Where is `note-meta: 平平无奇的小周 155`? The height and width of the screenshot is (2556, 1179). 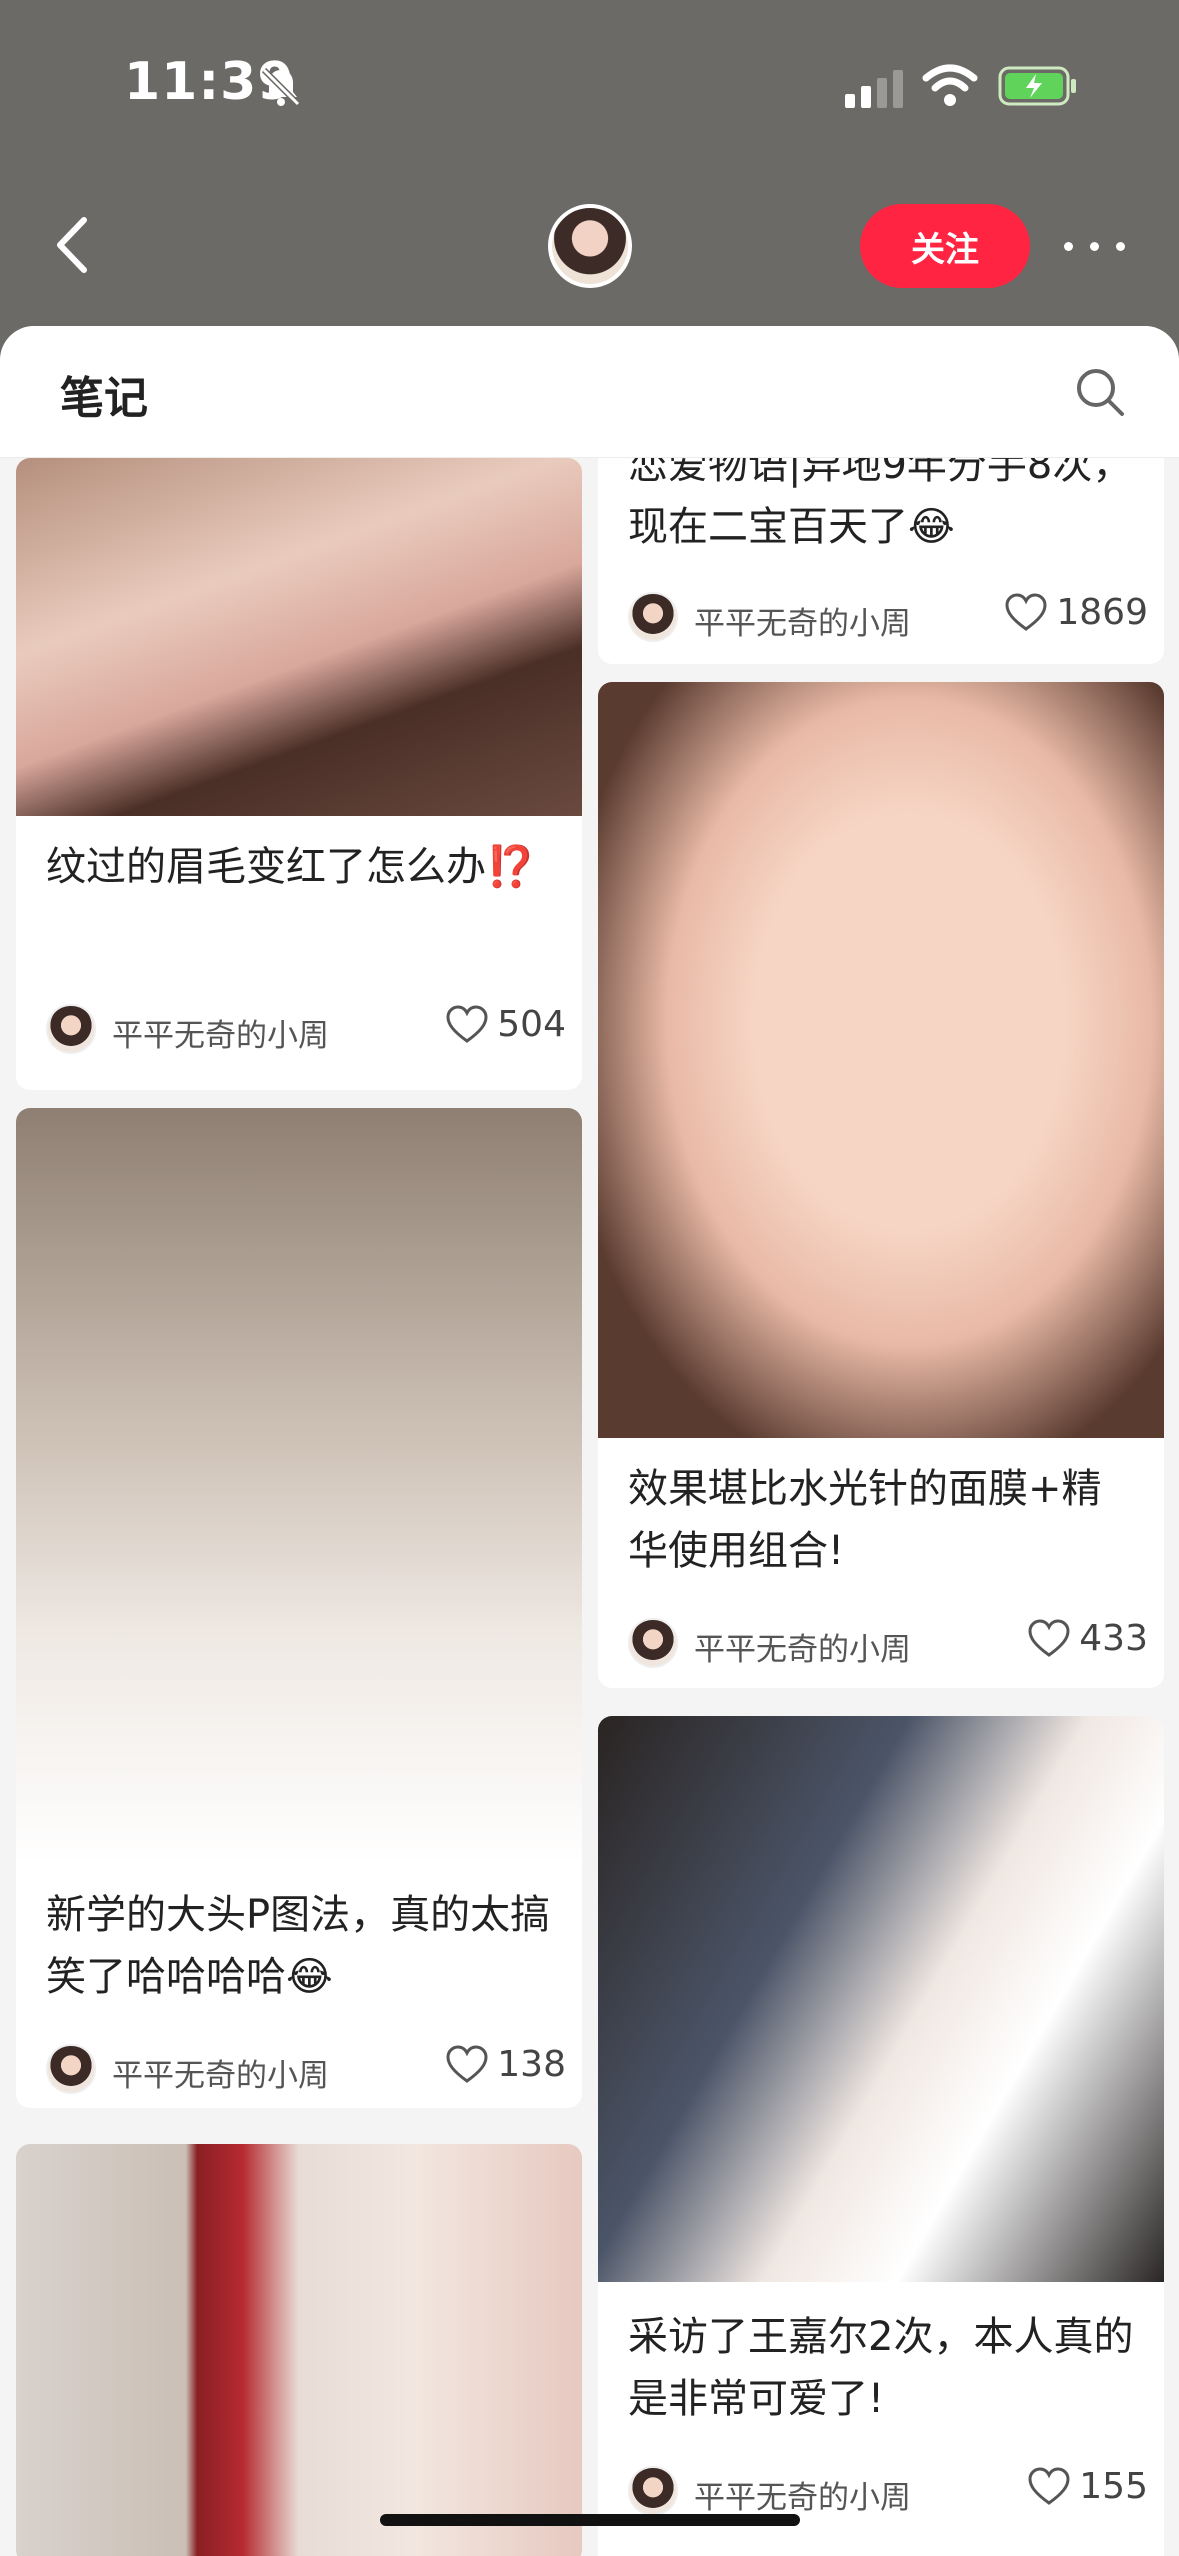 note-meta: 平平无奇的小周 155 is located at coordinates (888, 2490).